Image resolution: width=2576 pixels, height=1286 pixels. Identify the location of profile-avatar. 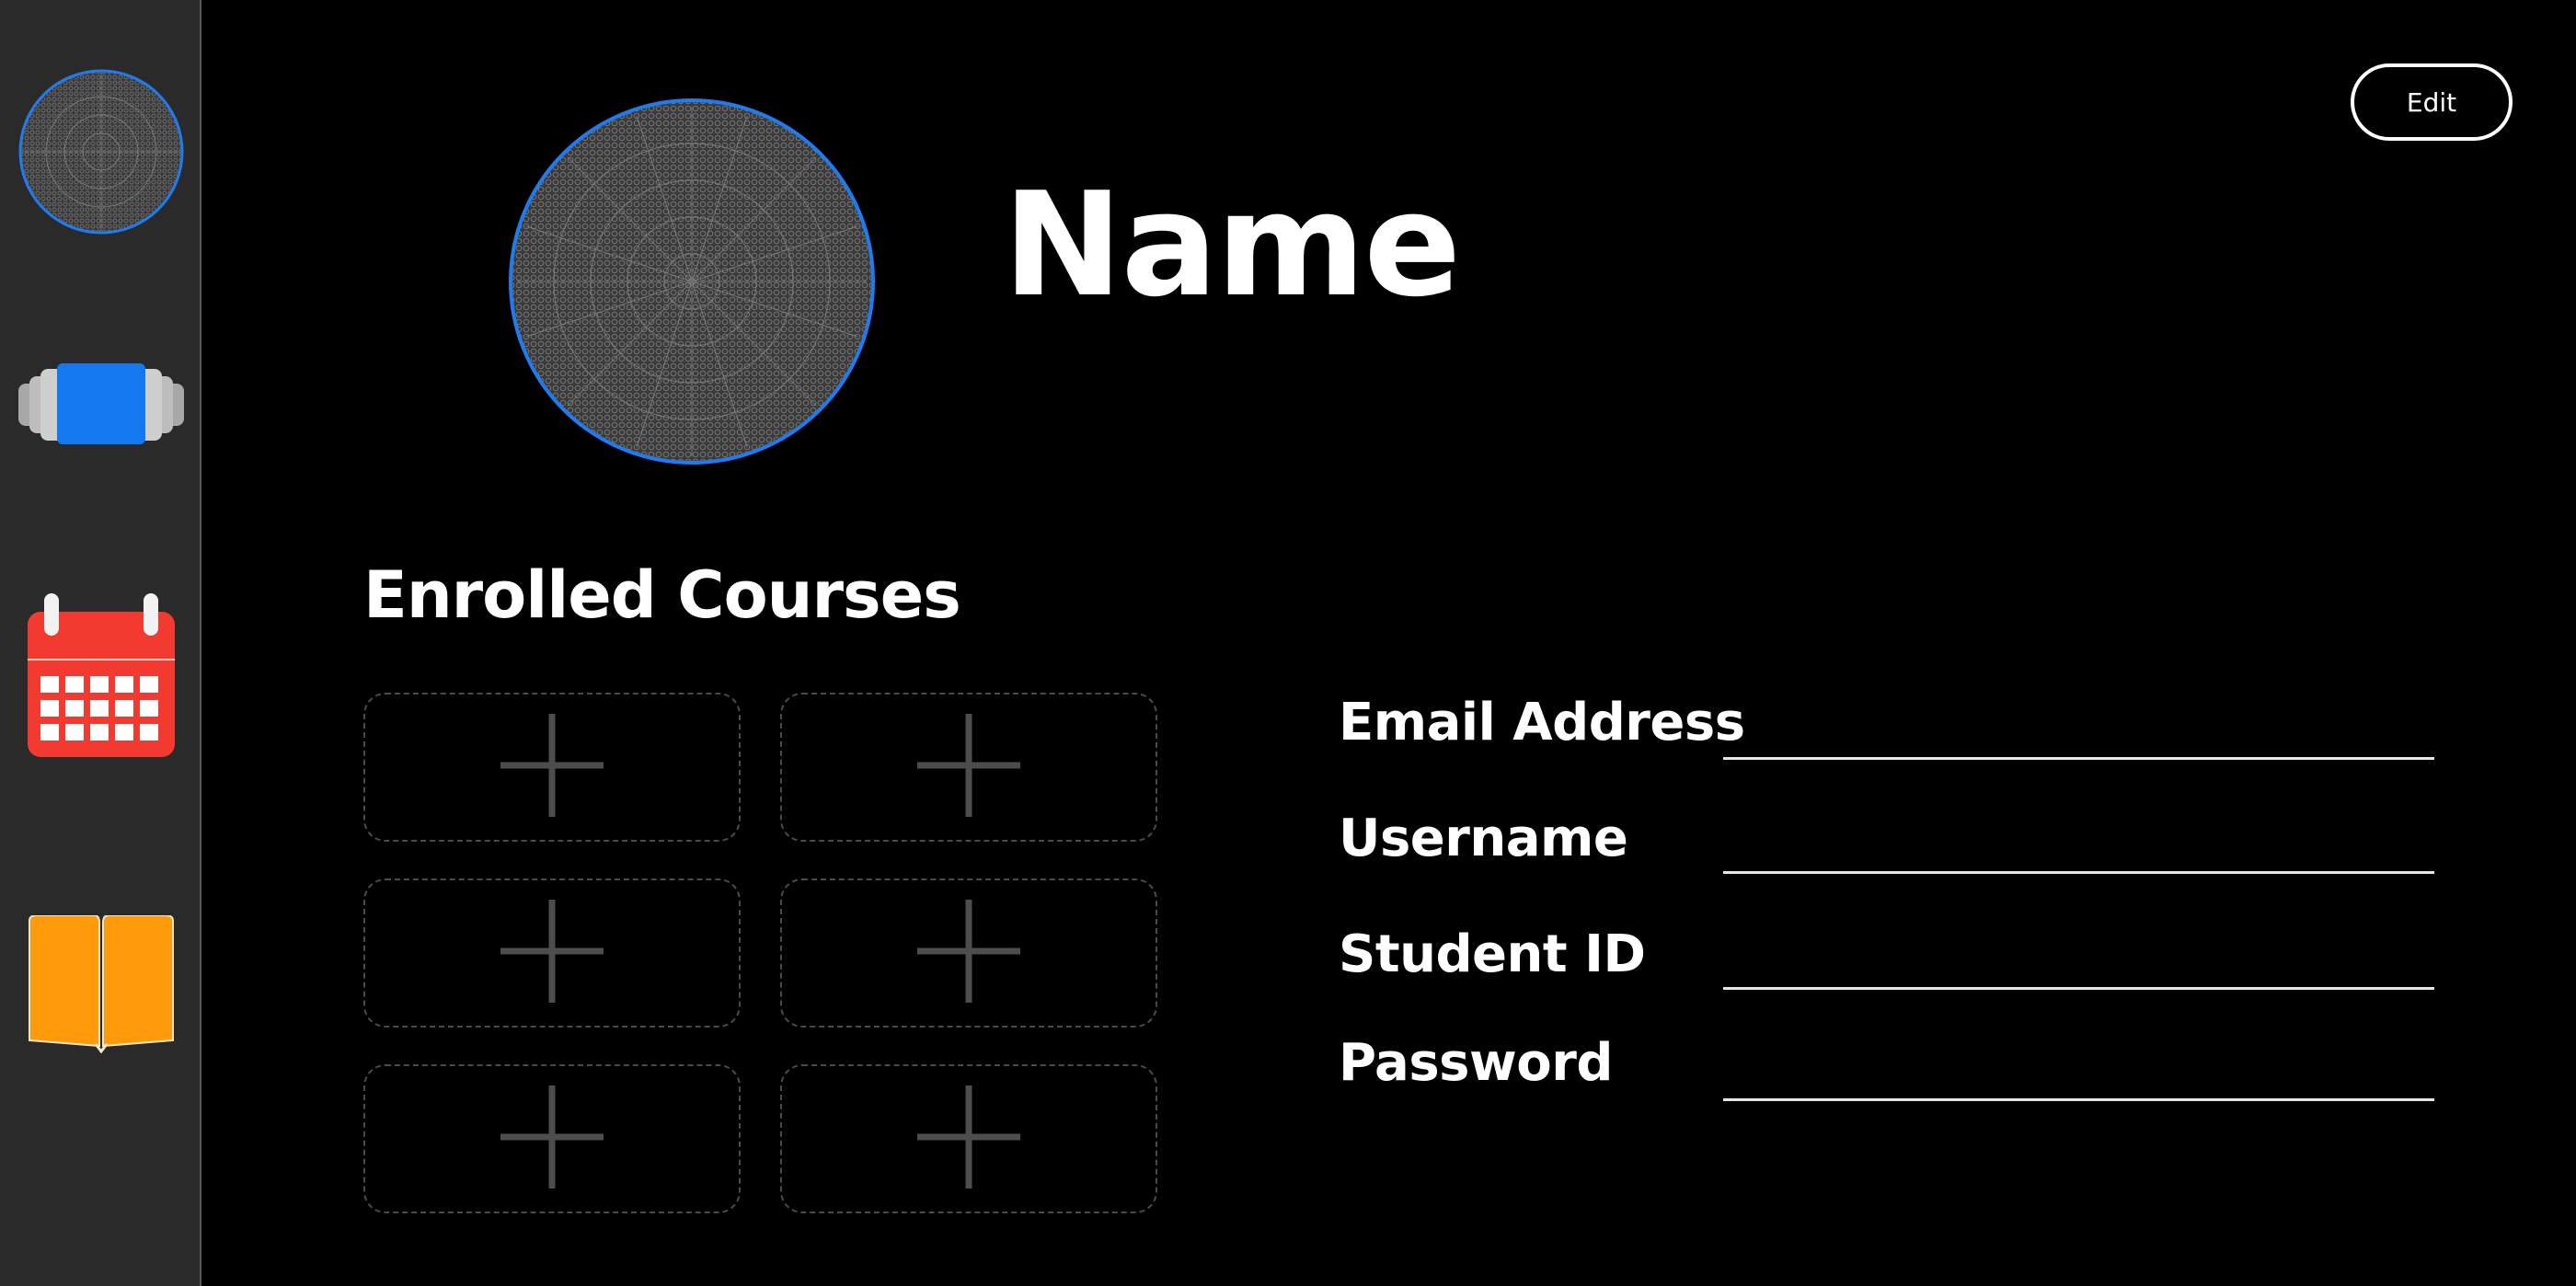
(692, 283).